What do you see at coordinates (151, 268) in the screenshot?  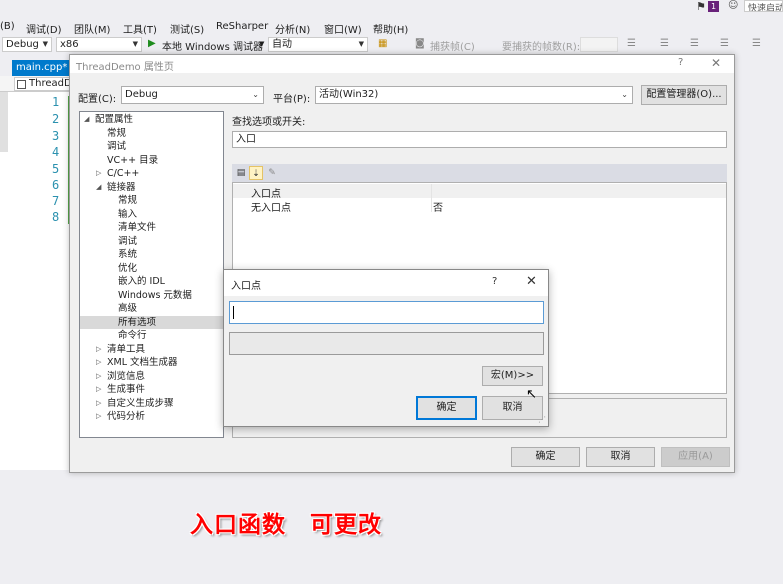 I see `tree-item: 优化` at bounding box center [151, 268].